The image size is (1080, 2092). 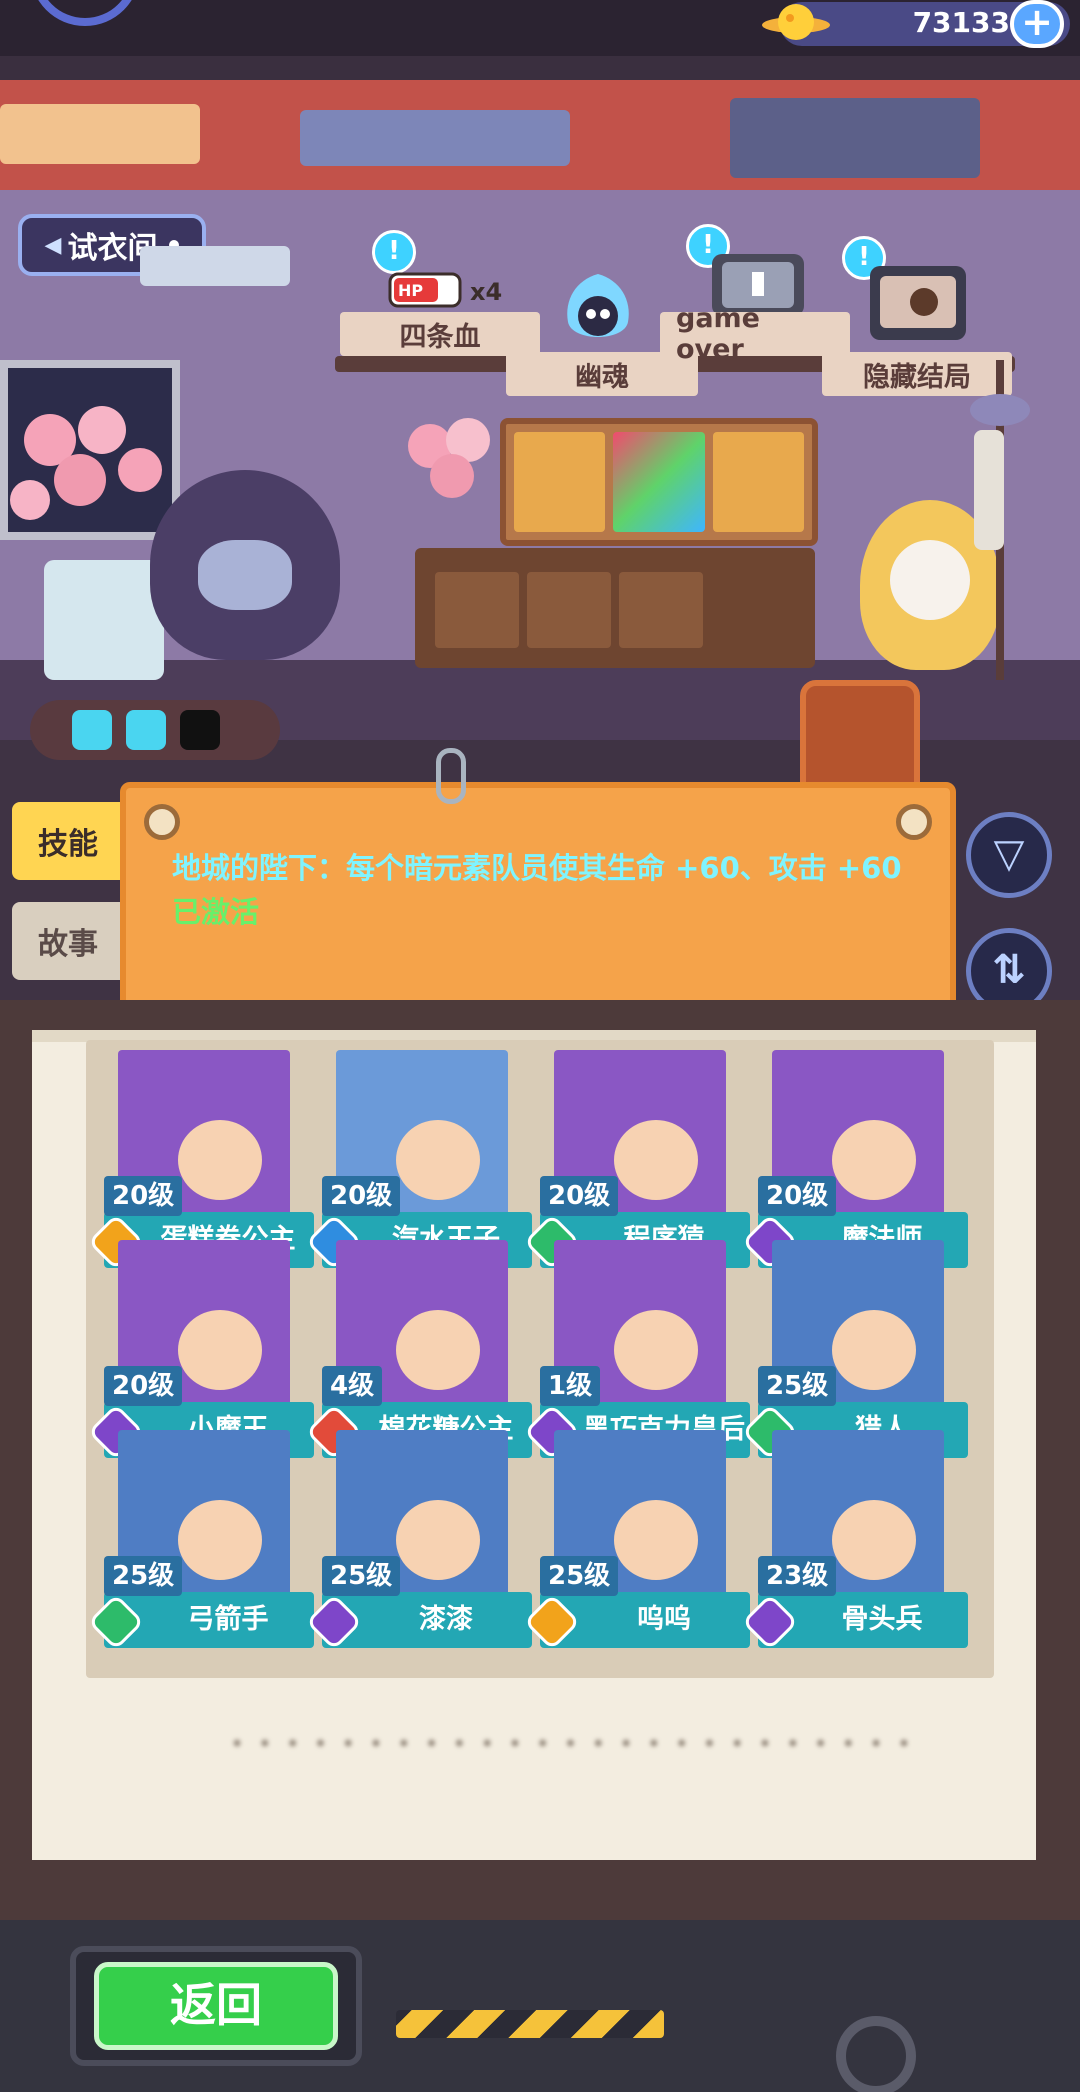 What do you see at coordinates (449, 458) in the screenshot?
I see `pink-flowers` at bounding box center [449, 458].